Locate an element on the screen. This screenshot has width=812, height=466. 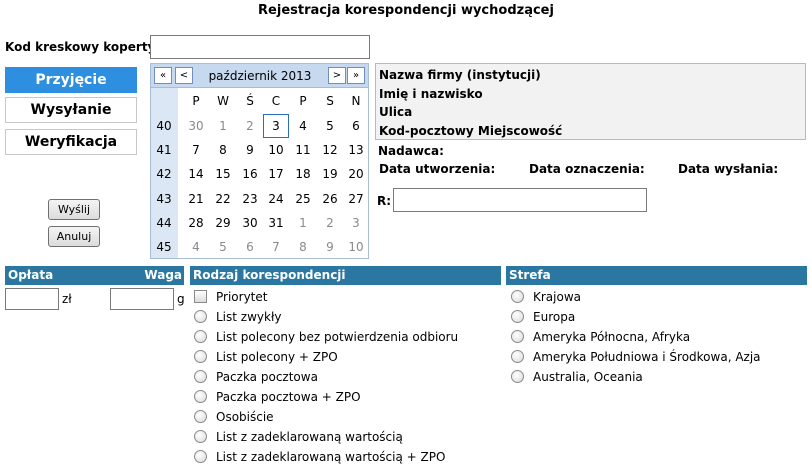
calendar-day: 20 is located at coordinates (356, 174).